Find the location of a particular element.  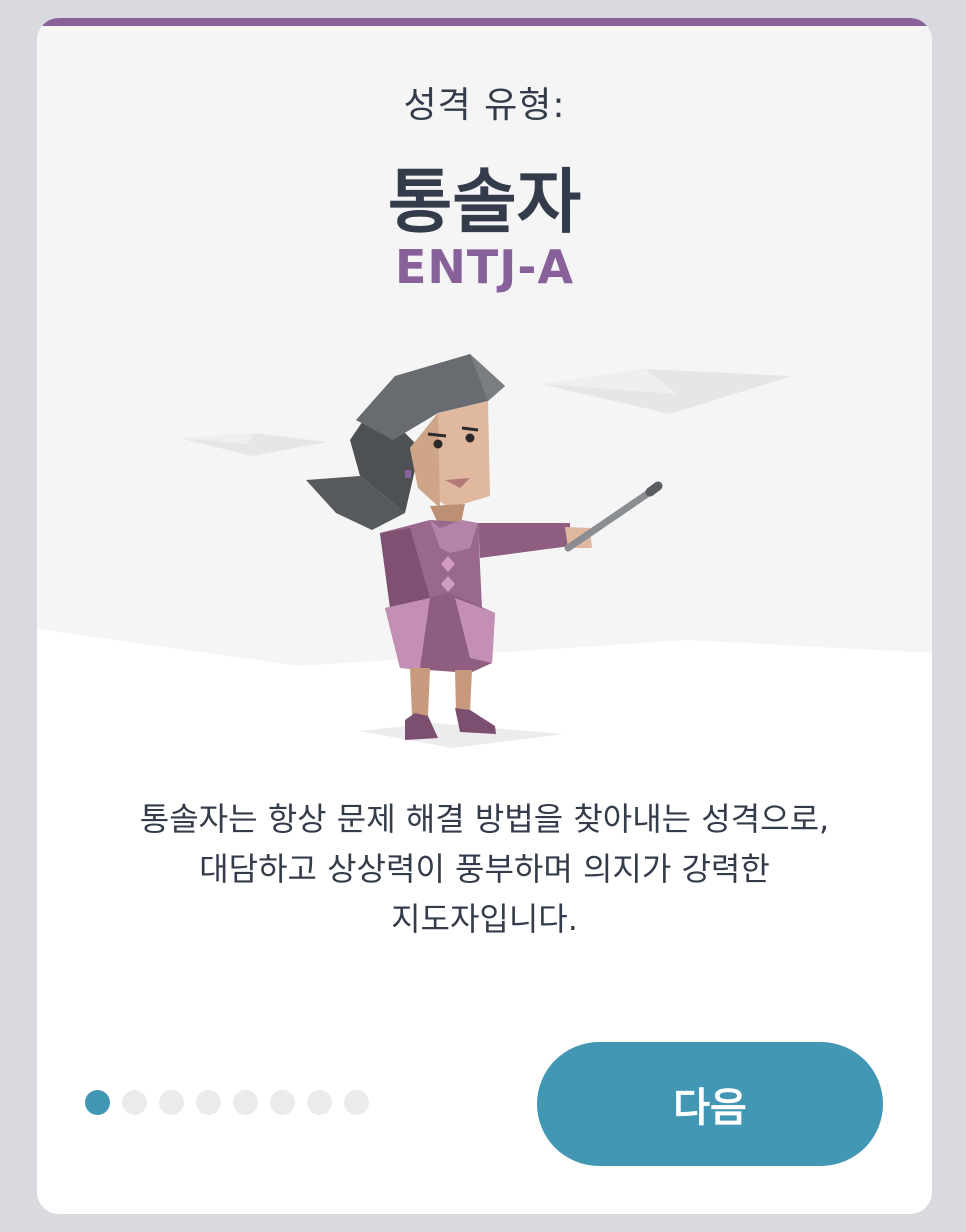

description-line: 통솔자는 항상 문제 해결 방법을 찾아내는 성격으로, is located at coordinates (484, 819).